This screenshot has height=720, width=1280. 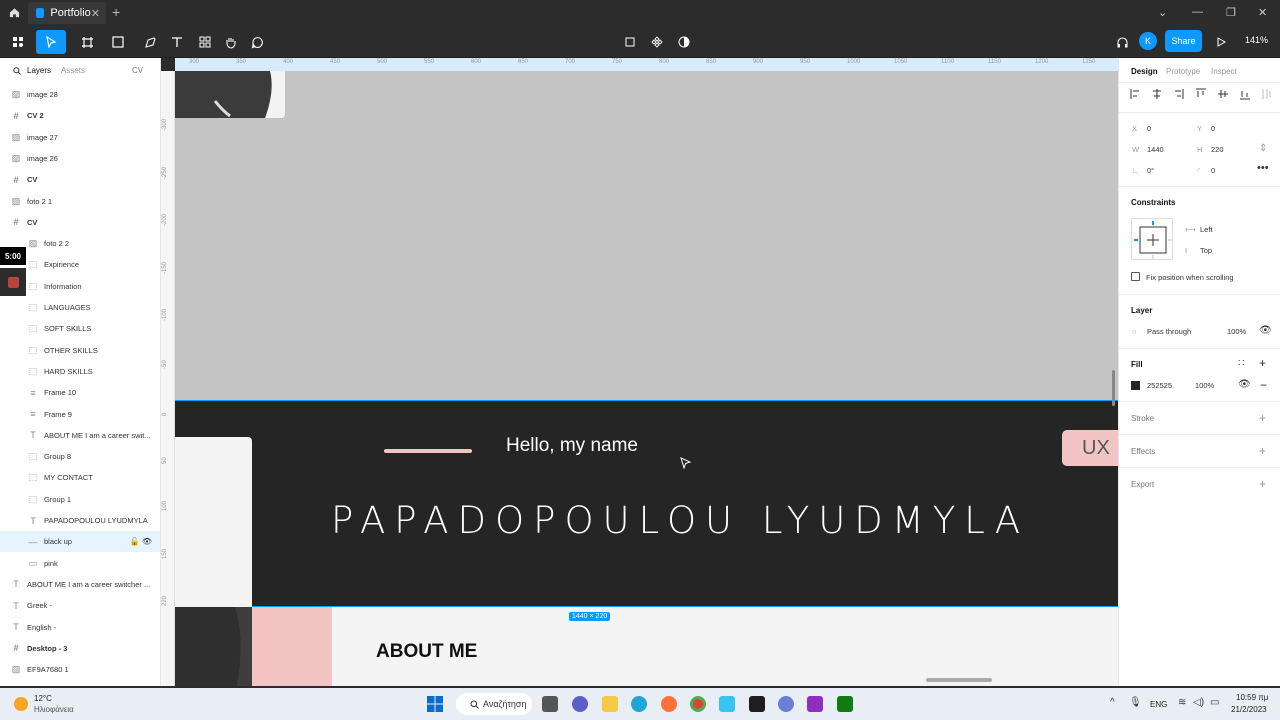 I want to click on layer-row: # CV, so click(x=80, y=222).